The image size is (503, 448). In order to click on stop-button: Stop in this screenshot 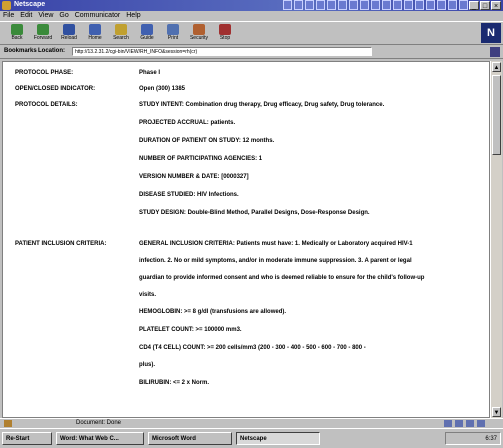, I will do `click(225, 34)`.